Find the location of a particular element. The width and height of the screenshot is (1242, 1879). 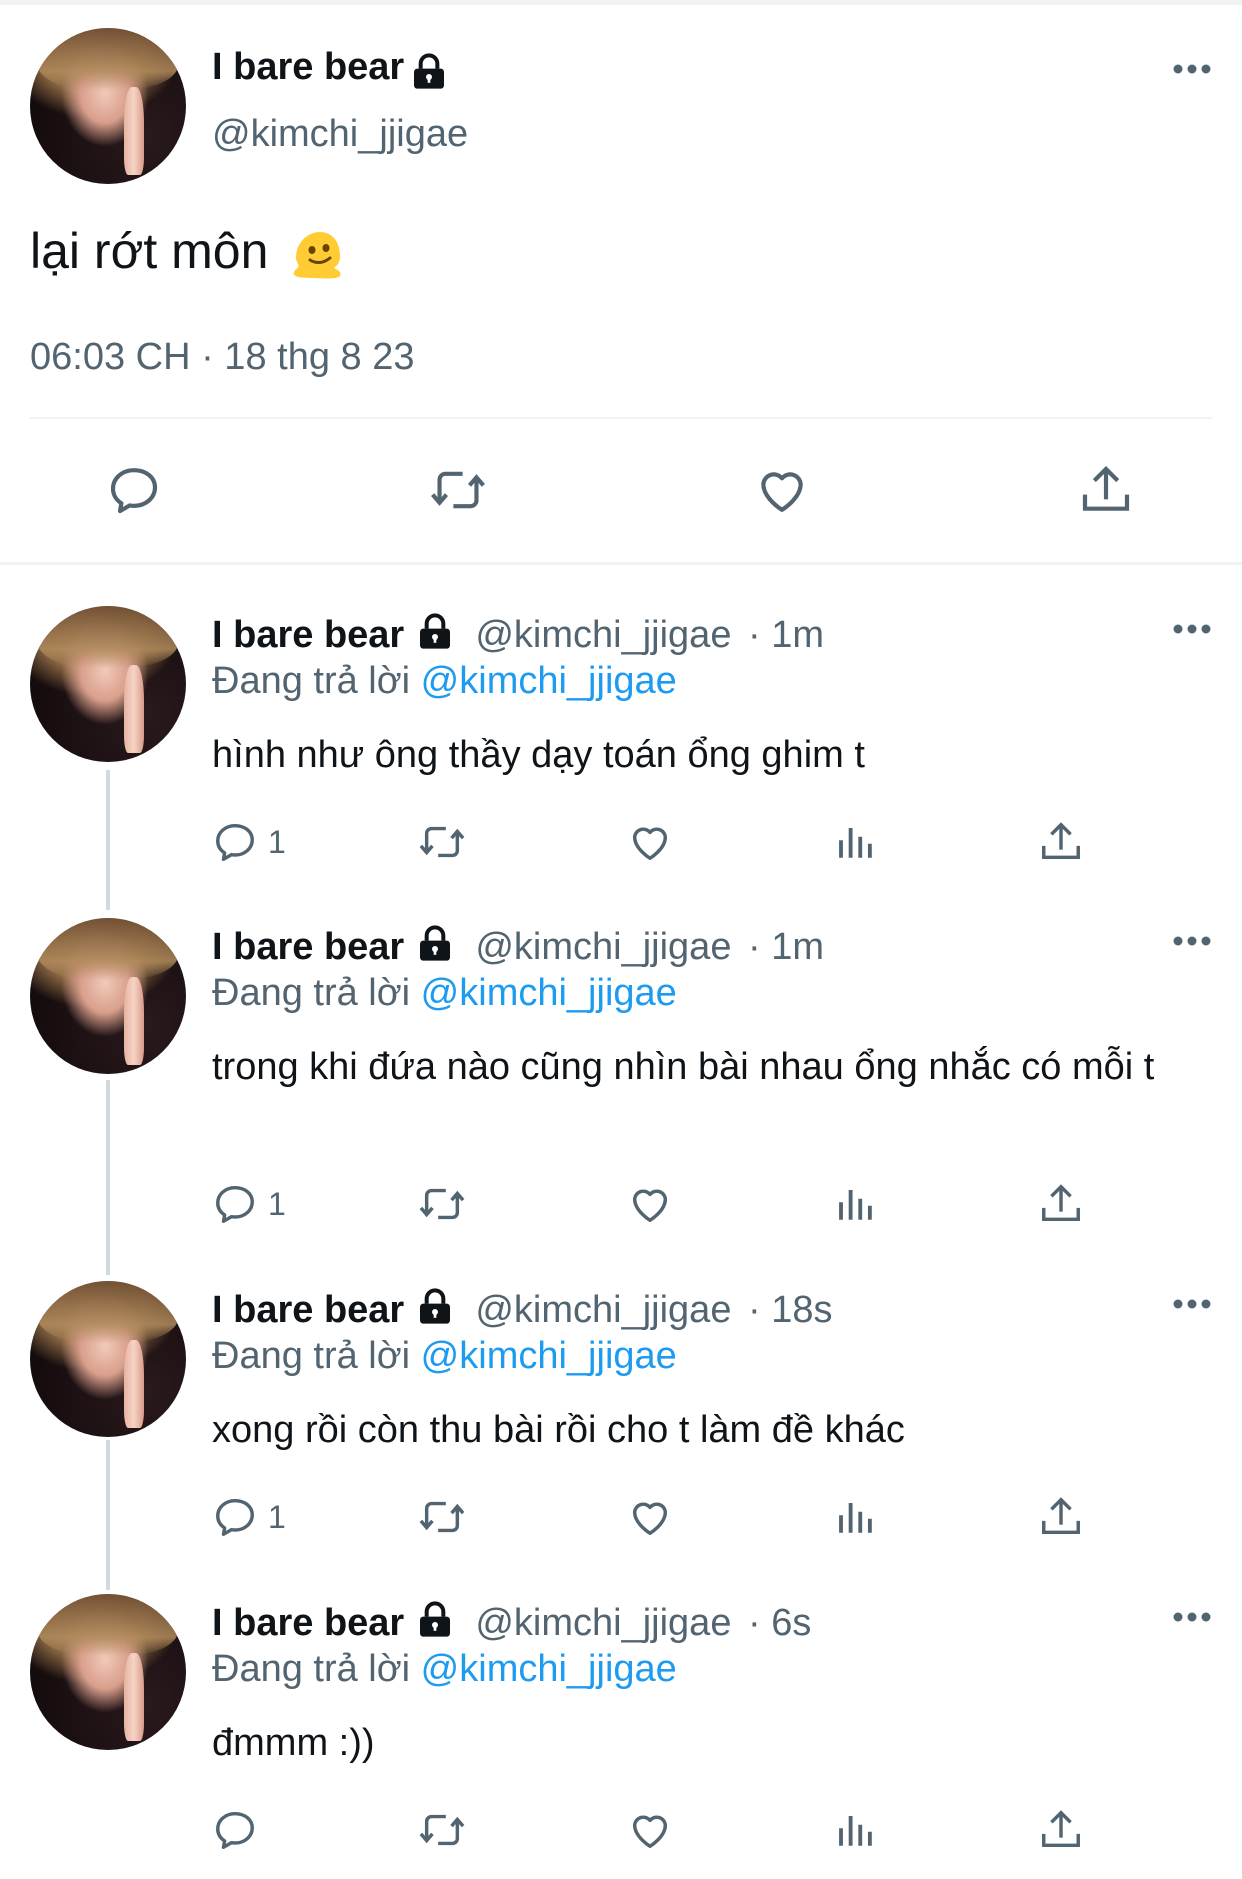

reply-action-bar is located at coordinates (621, 1830).